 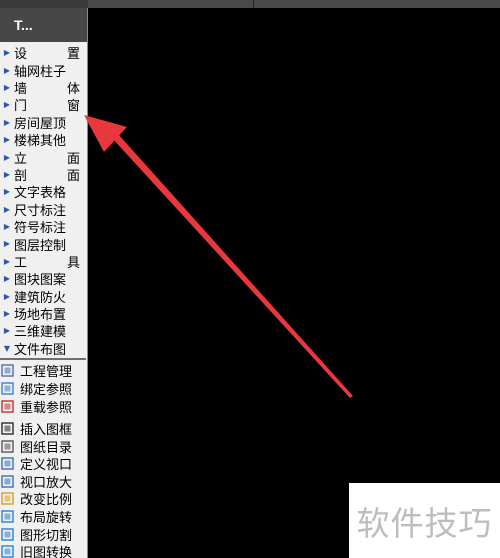 I want to click on menu-item: ▶ 剖面, so click(x=43, y=175).